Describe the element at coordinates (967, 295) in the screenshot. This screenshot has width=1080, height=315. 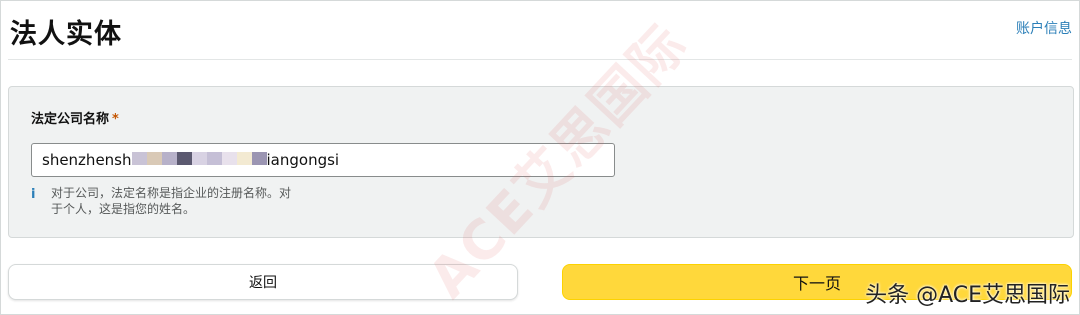
I see `watermark-corner: 头条 @ACE艾思国际` at that location.